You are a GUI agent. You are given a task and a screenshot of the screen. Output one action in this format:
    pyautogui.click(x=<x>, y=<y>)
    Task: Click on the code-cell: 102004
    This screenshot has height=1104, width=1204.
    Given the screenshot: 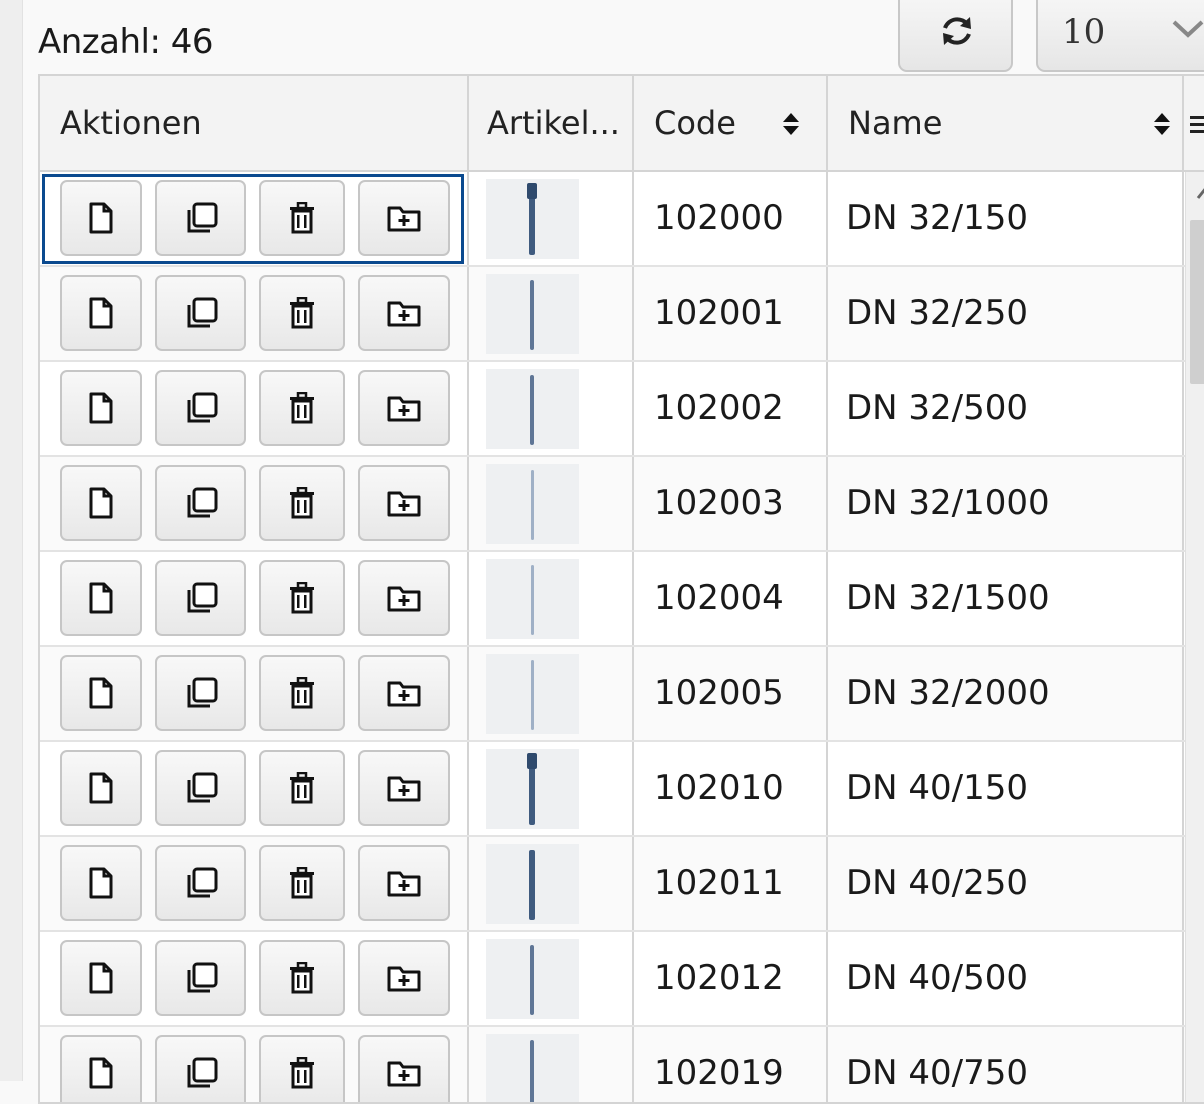 What is the action you would take?
    pyautogui.click(x=731, y=598)
    